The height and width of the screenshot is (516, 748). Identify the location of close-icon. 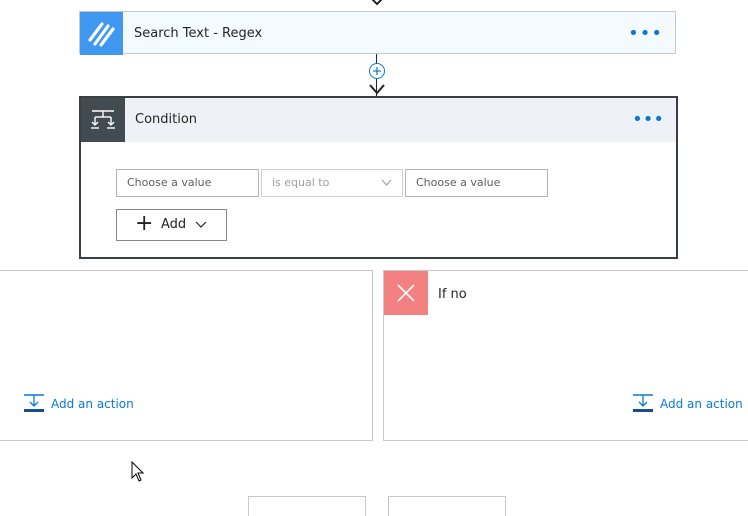
(406, 293).